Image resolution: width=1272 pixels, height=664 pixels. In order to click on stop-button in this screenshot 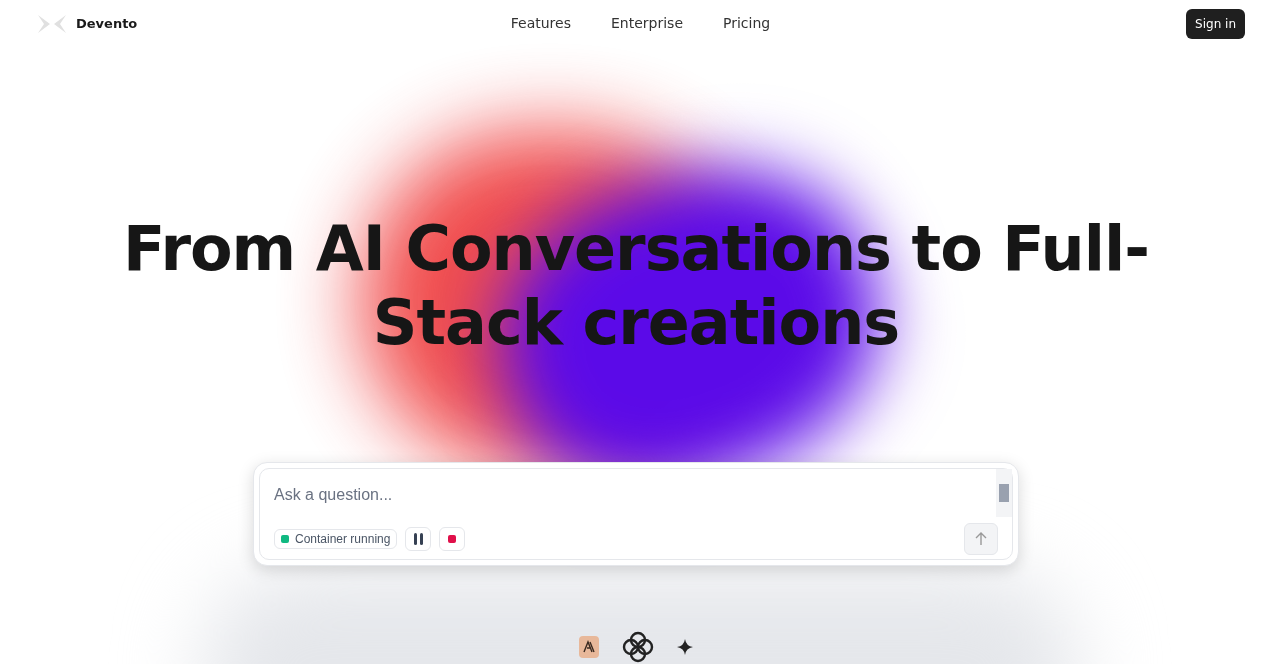, I will do `click(452, 538)`.